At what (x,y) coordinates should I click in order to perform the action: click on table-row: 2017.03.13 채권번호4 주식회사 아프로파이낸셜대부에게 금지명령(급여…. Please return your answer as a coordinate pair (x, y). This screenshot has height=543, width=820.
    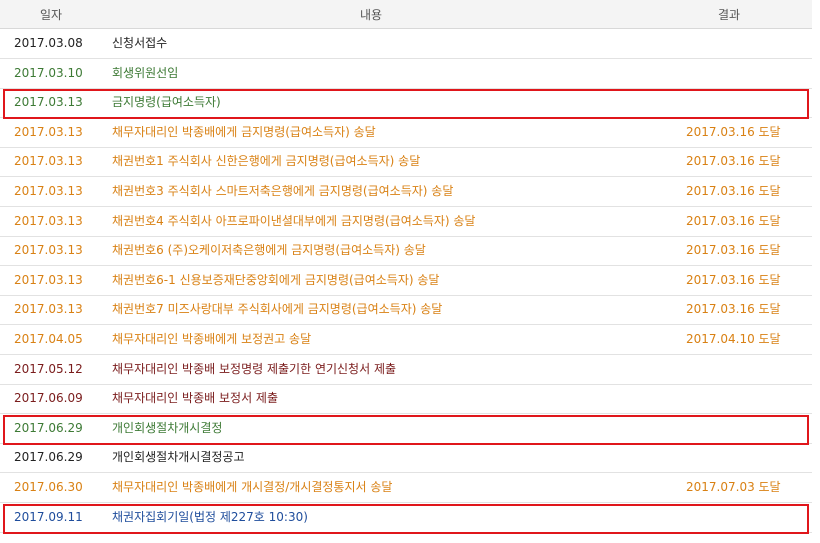
    Looking at the image, I should click on (406, 222).